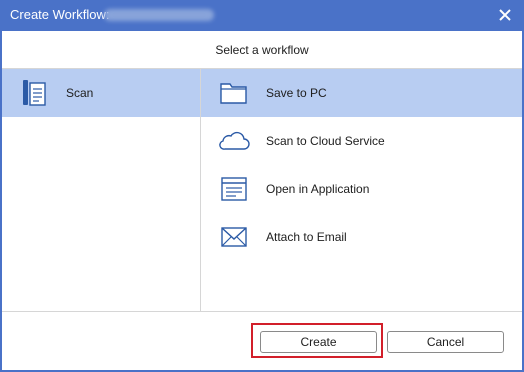  Describe the element at coordinates (159, 15) in the screenshot. I see `redacted-device-name` at that location.